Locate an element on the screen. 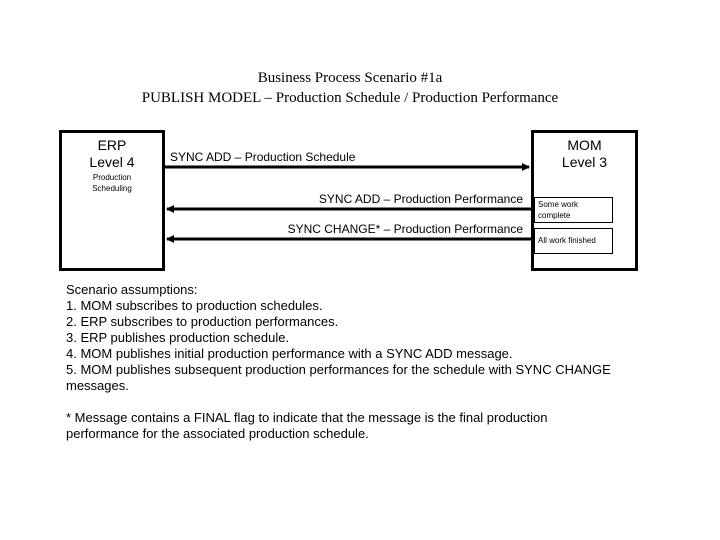 The image size is (720, 540). mom-name: MOM is located at coordinates (584, 145).